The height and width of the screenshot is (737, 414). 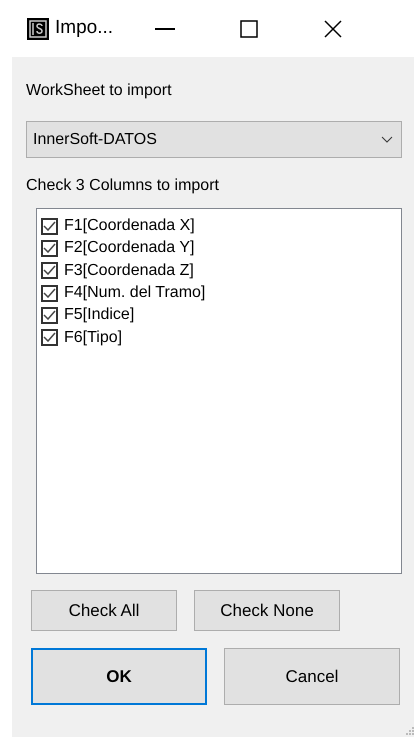 What do you see at coordinates (93, 338) in the screenshot?
I see `column-label: F6[Tipo]` at bounding box center [93, 338].